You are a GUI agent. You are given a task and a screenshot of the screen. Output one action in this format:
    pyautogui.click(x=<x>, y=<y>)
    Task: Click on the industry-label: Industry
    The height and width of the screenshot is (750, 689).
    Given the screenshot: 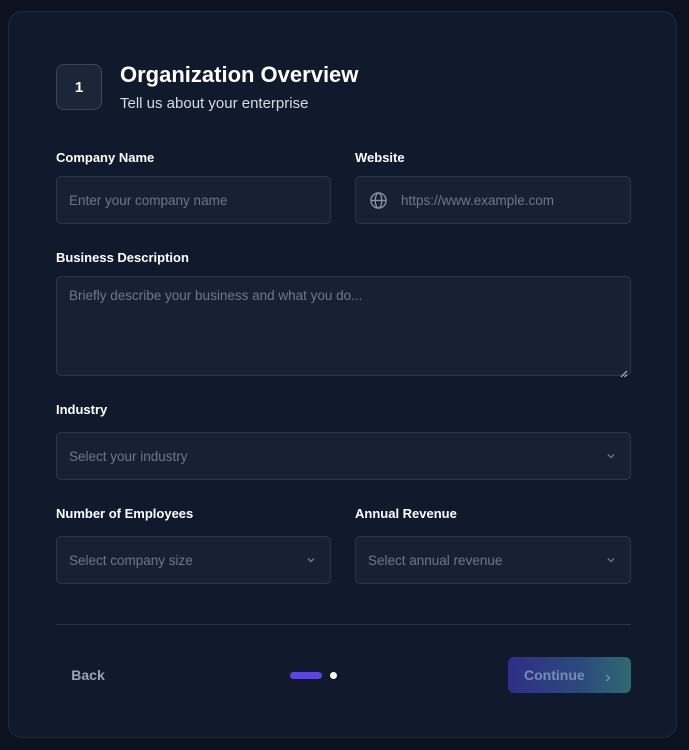 What is the action you would take?
    pyautogui.click(x=82, y=409)
    